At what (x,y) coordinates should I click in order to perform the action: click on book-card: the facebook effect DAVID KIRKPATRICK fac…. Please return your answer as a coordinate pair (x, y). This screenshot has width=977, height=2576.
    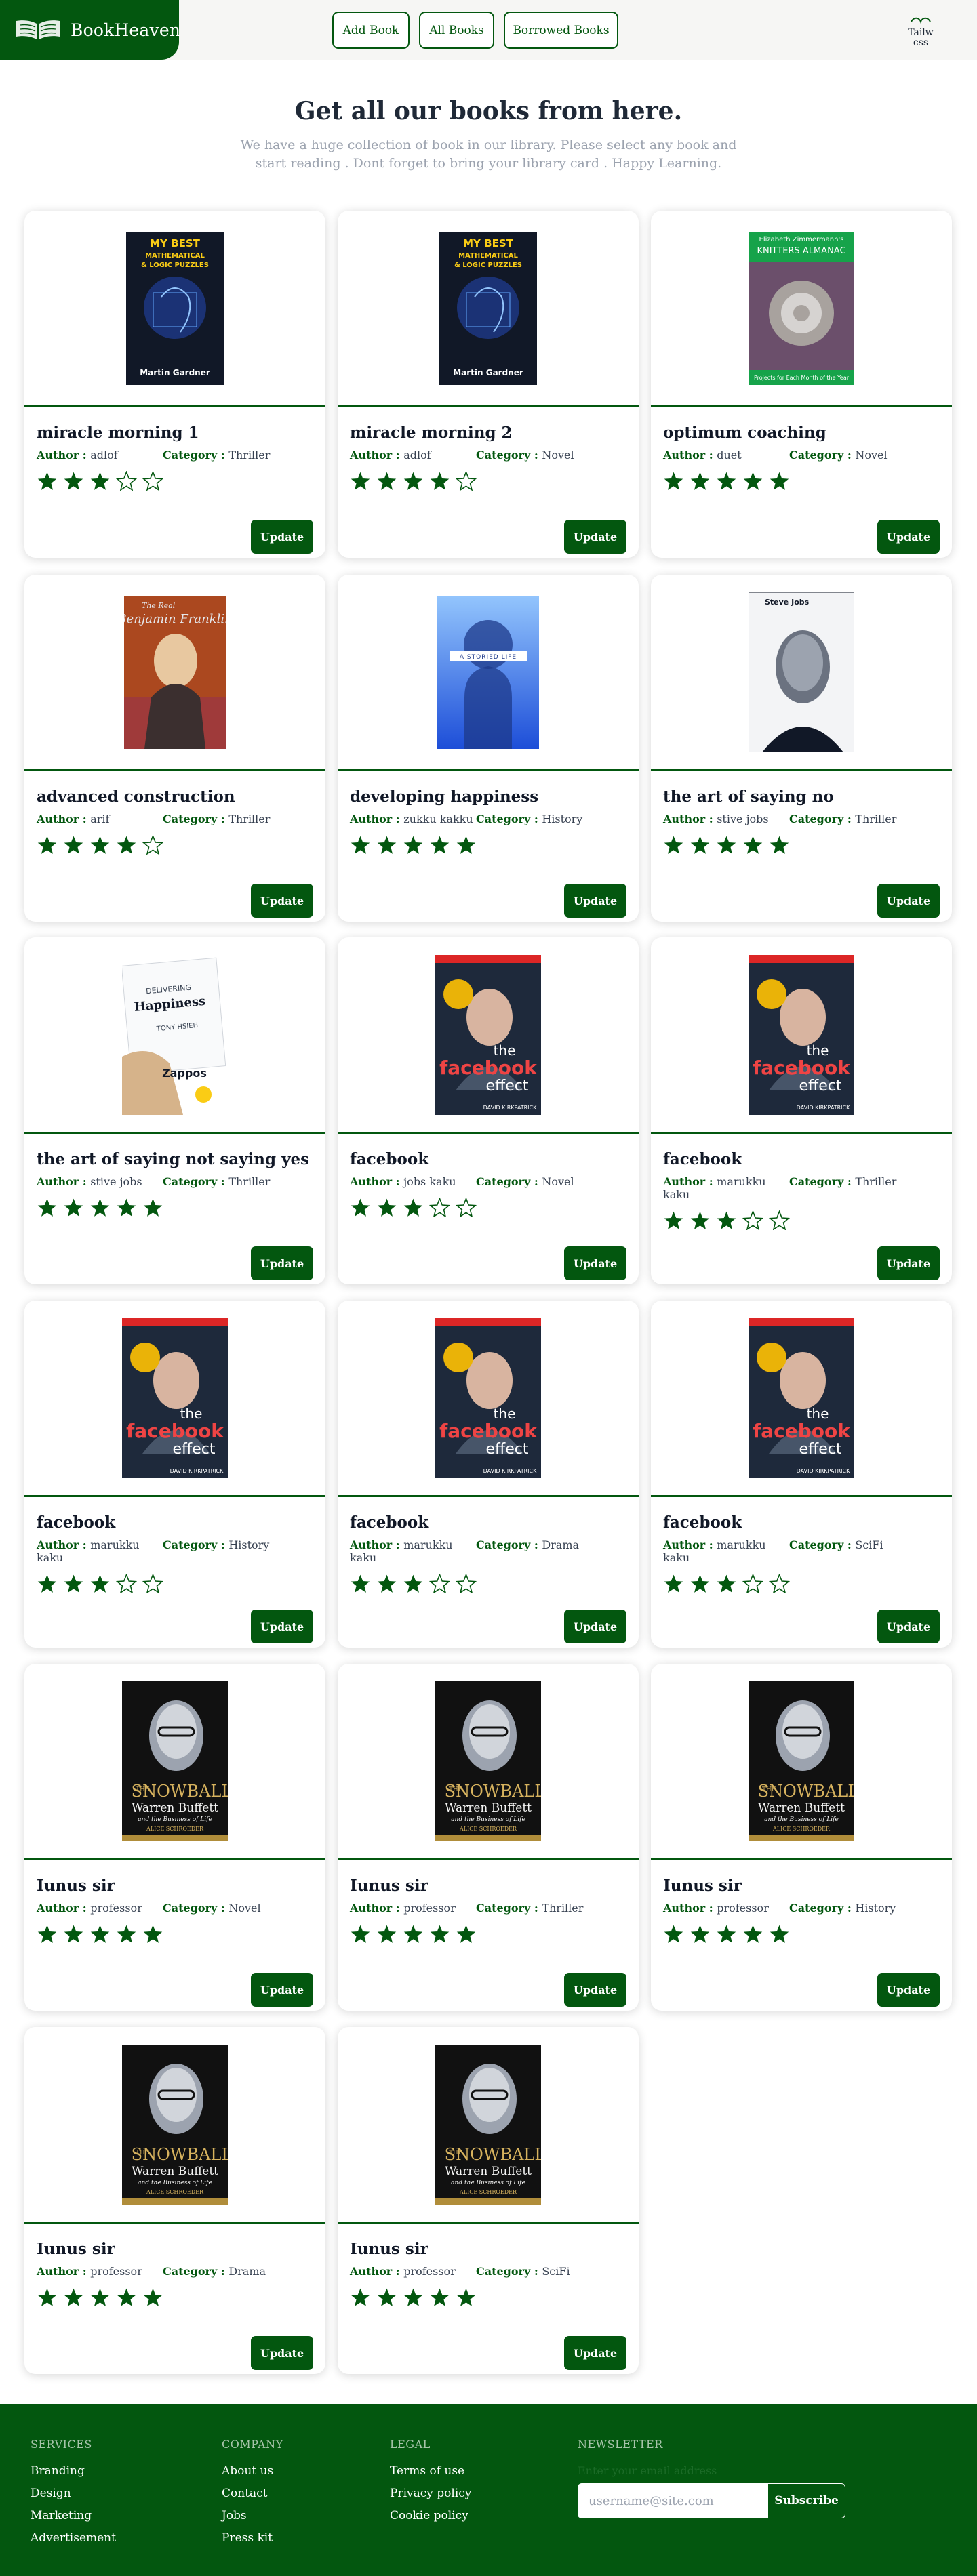
    Looking at the image, I should click on (488, 1111).